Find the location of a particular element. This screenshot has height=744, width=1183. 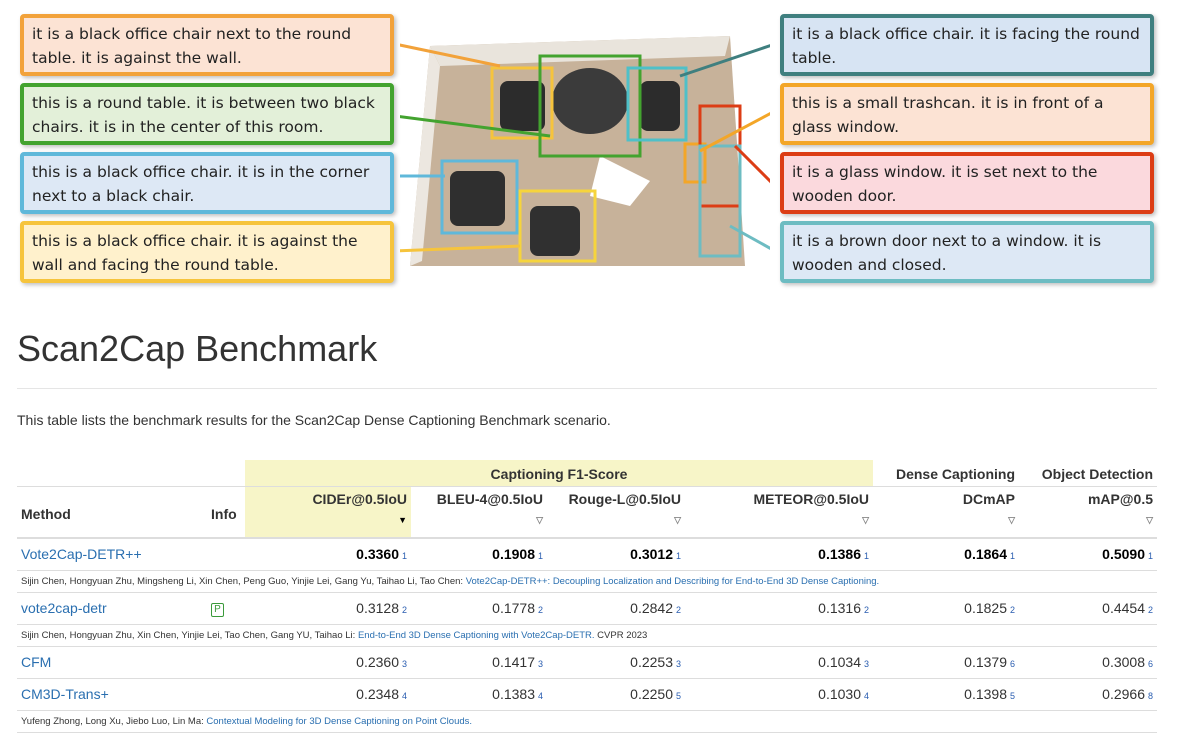

map-cell: 0.3008 6 is located at coordinates (1088, 661).